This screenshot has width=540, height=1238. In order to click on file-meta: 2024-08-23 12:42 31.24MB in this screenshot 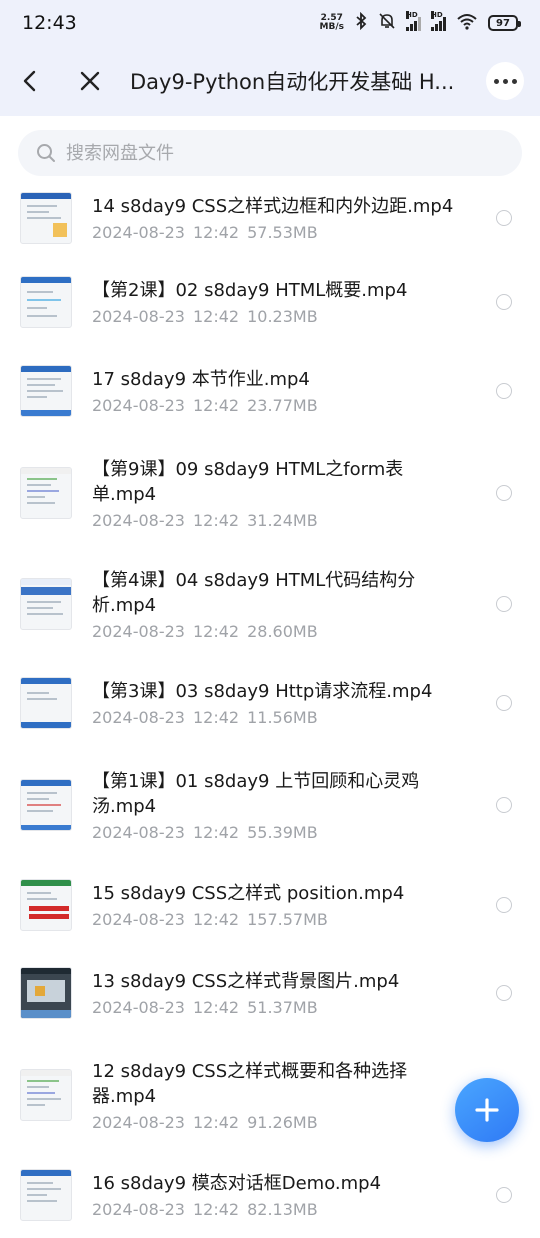, I will do `click(205, 520)`.